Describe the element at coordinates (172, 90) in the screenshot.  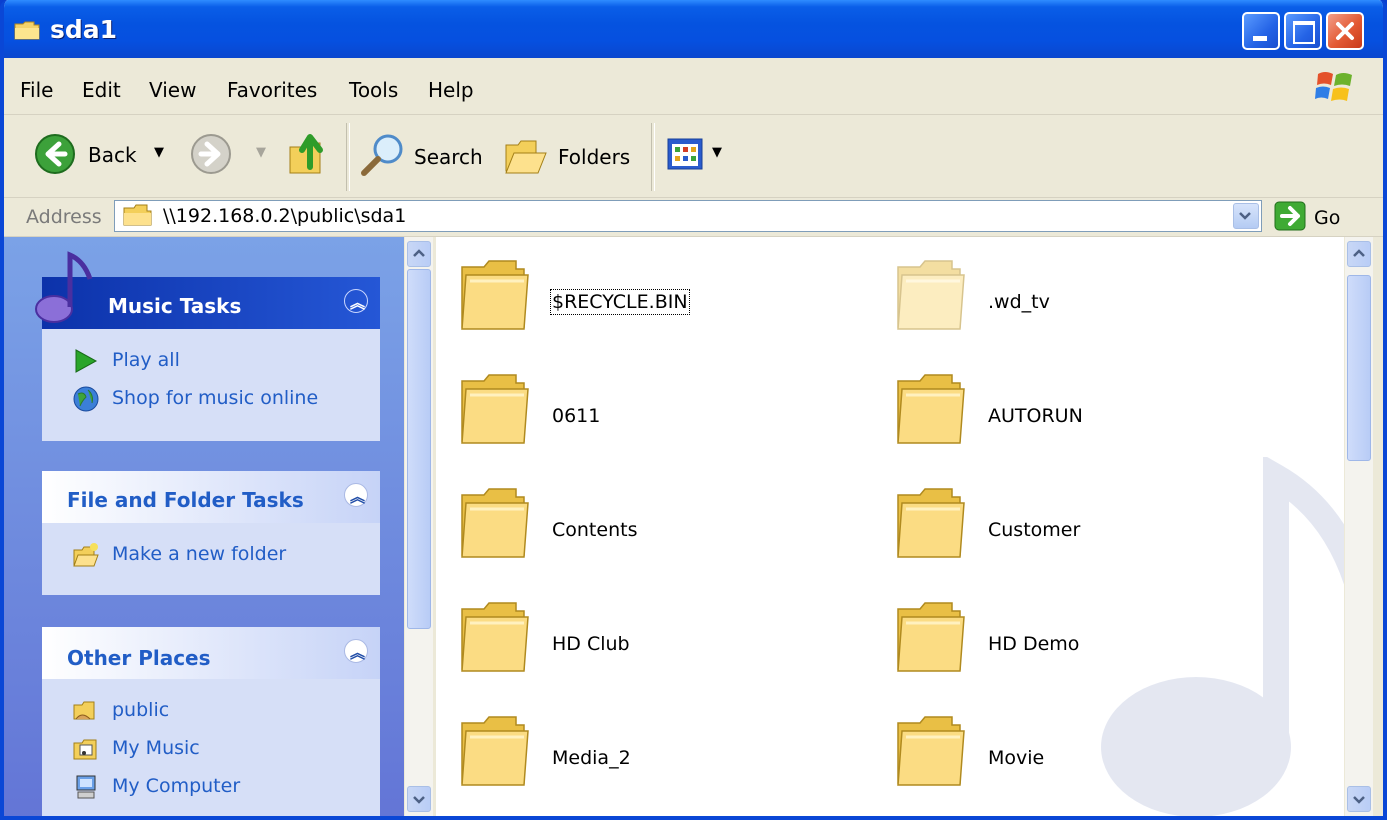
I see `menu-view: View` at that location.